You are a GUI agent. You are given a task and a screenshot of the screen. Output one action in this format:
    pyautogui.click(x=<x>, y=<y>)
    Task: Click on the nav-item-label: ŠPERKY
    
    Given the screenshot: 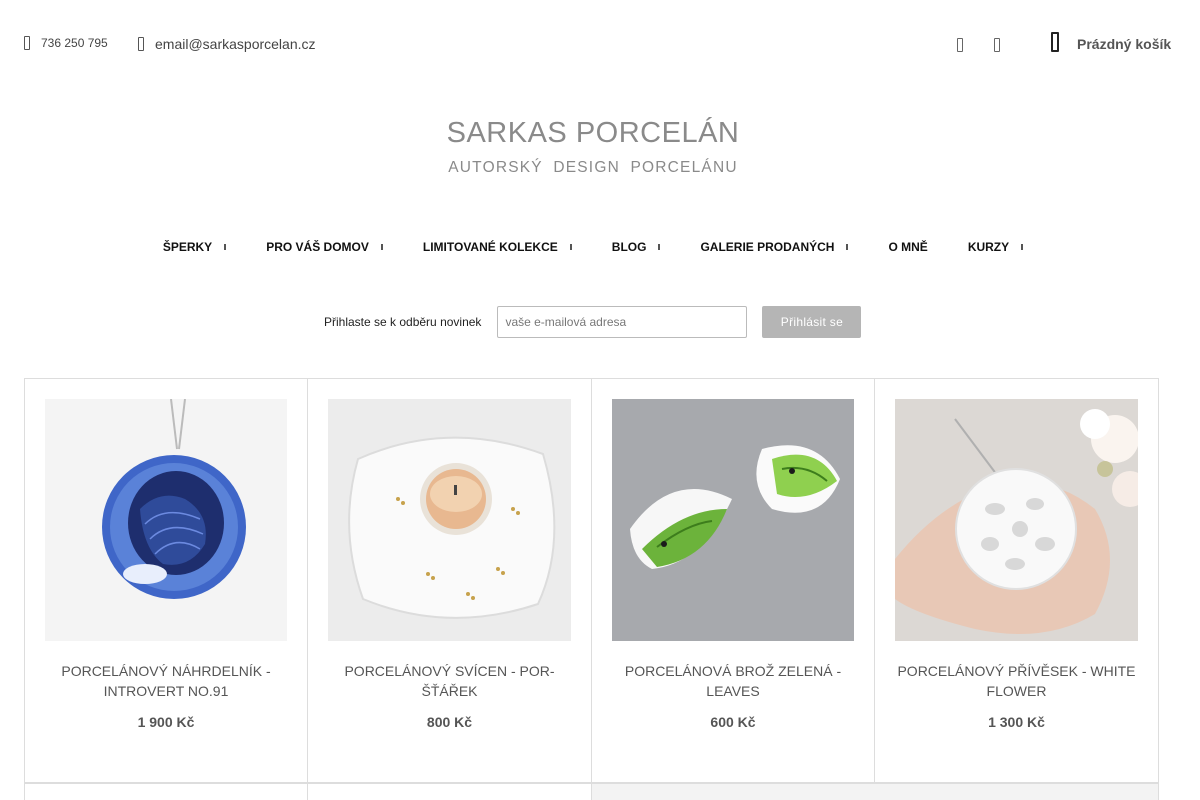 What is the action you would take?
    pyautogui.click(x=187, y=247)
    